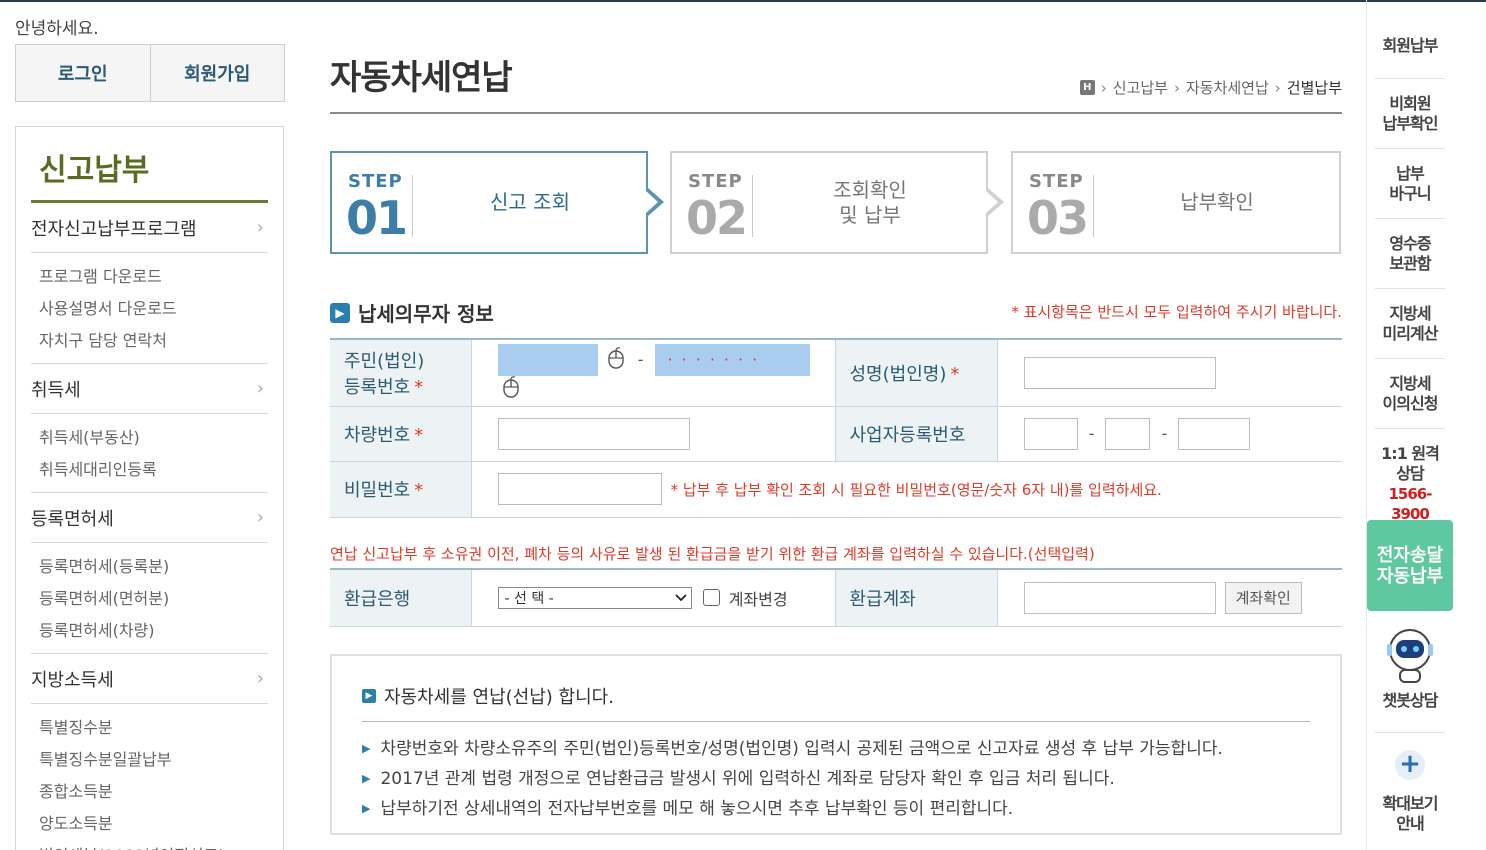  I want to click on plus-icon: +, so click(1410, 765).